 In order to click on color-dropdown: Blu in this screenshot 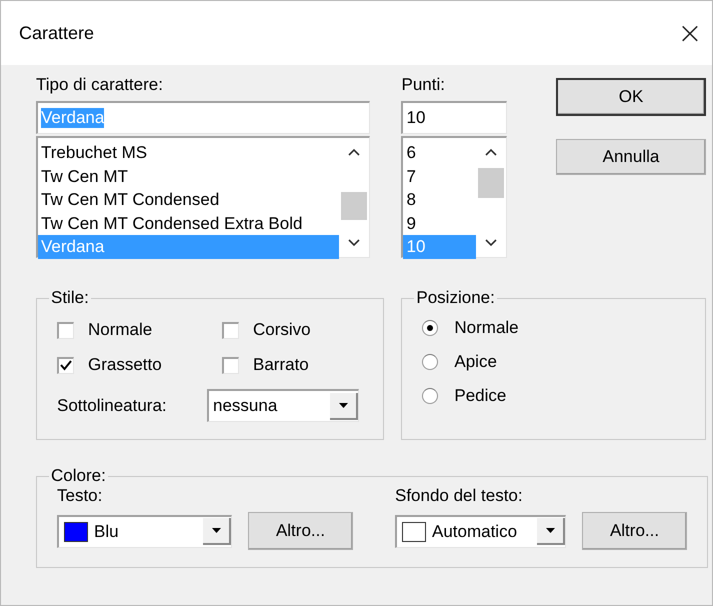, I will do `click(144, 531)`.